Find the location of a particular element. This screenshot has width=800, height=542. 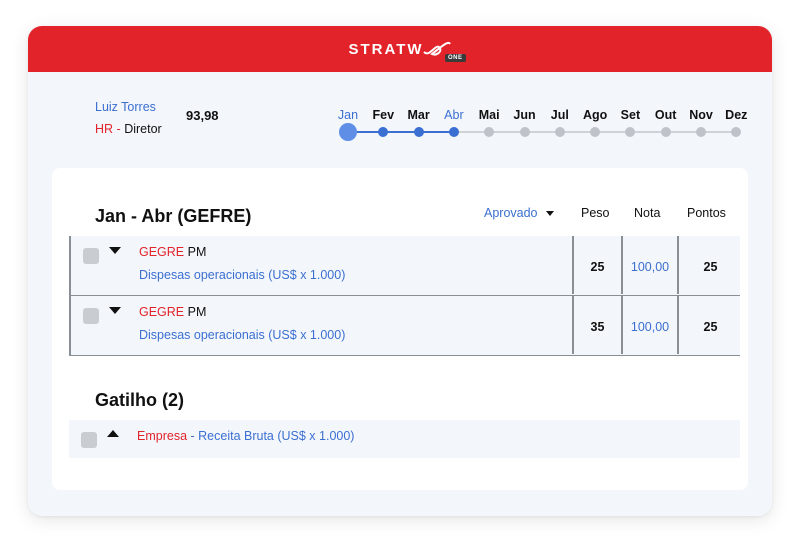

month-label-abr: Abr is located at coordinates (454, 115).